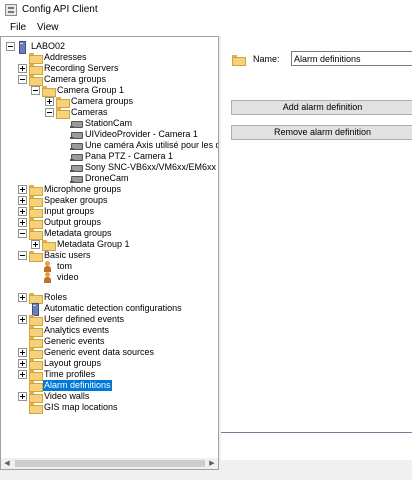  What do you see at coordinates (109, 178) in the screenshot?
I see `tree-item-camera: DroneCam` at bounding box center [109, 178].